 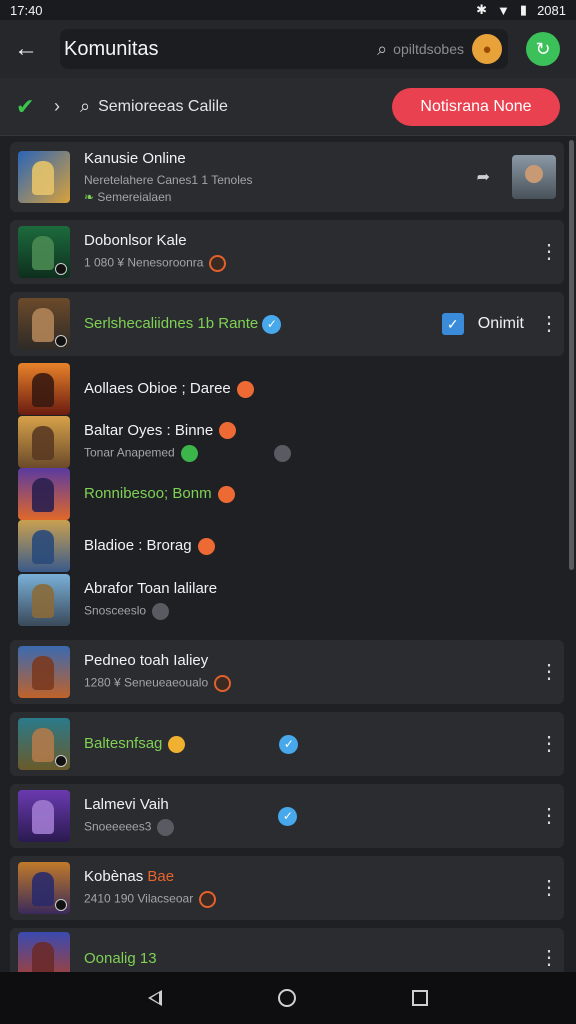 What do you see at coordinates (500, 323) in the screenshot?
I see `checkbox-label: Onimit` at bounding box center [500, 323].